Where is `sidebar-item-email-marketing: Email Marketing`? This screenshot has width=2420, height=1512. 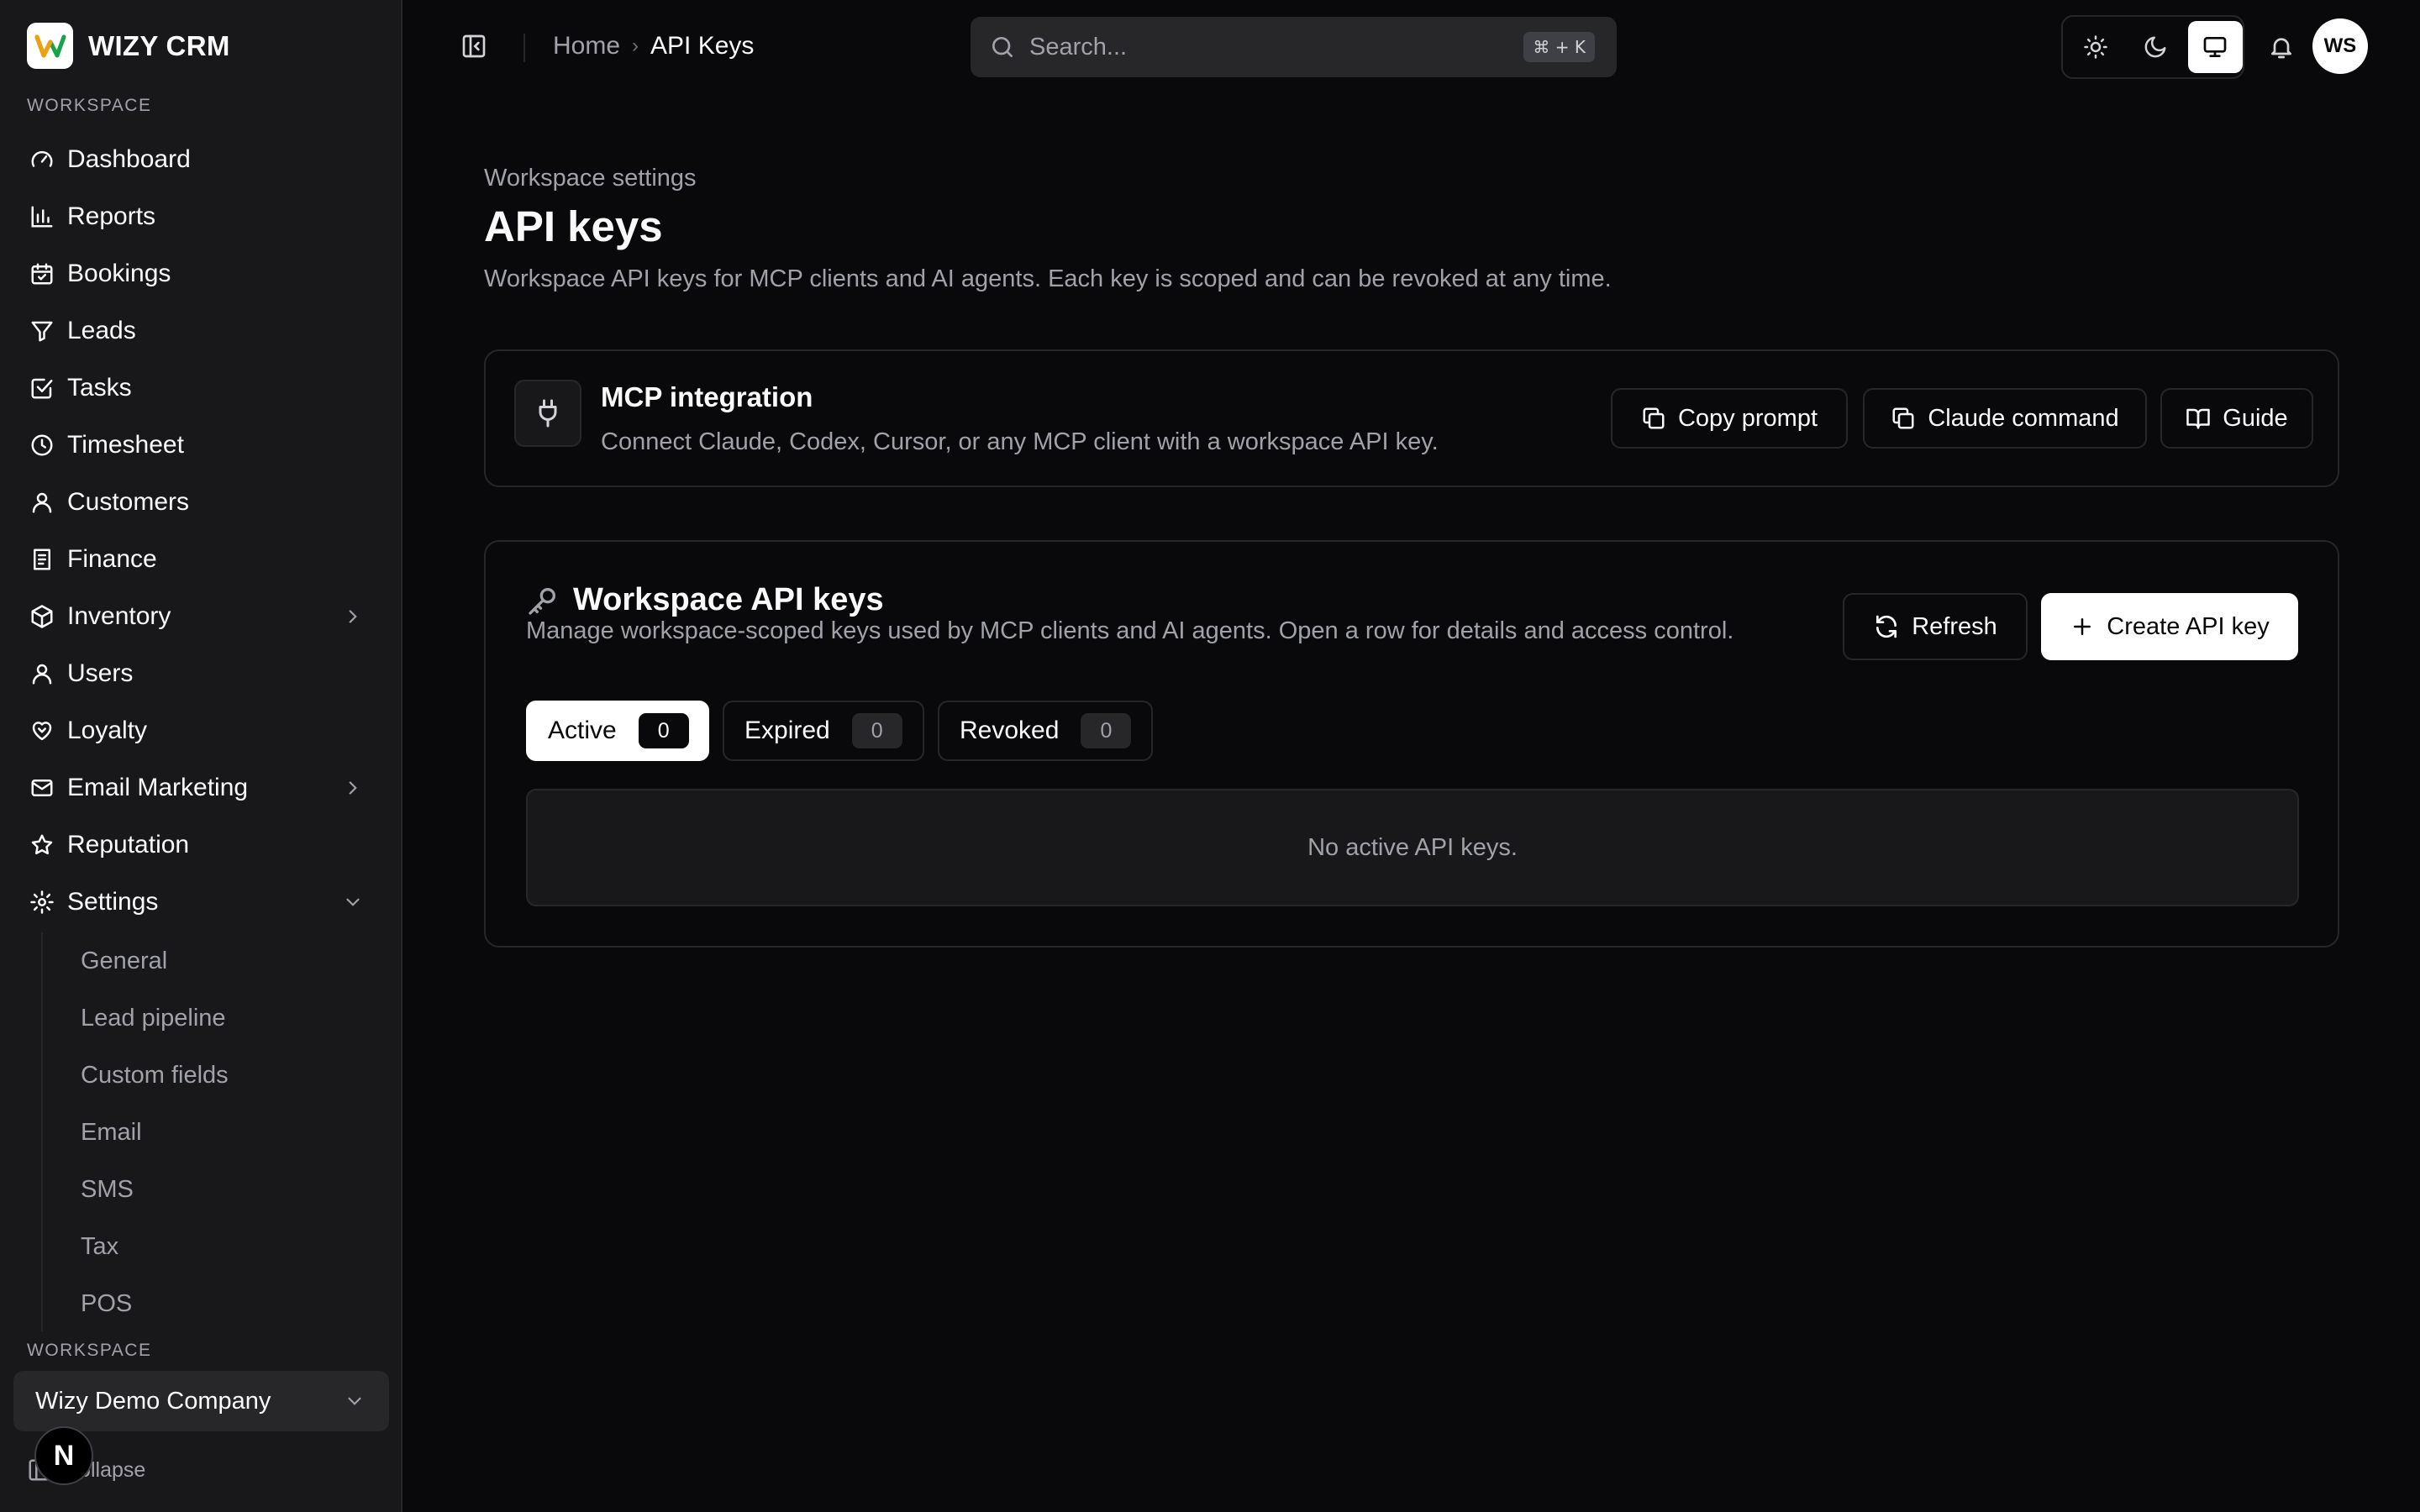 sidebar-item-email-marketing: Email Marketing is located at coordinates (201, 787).